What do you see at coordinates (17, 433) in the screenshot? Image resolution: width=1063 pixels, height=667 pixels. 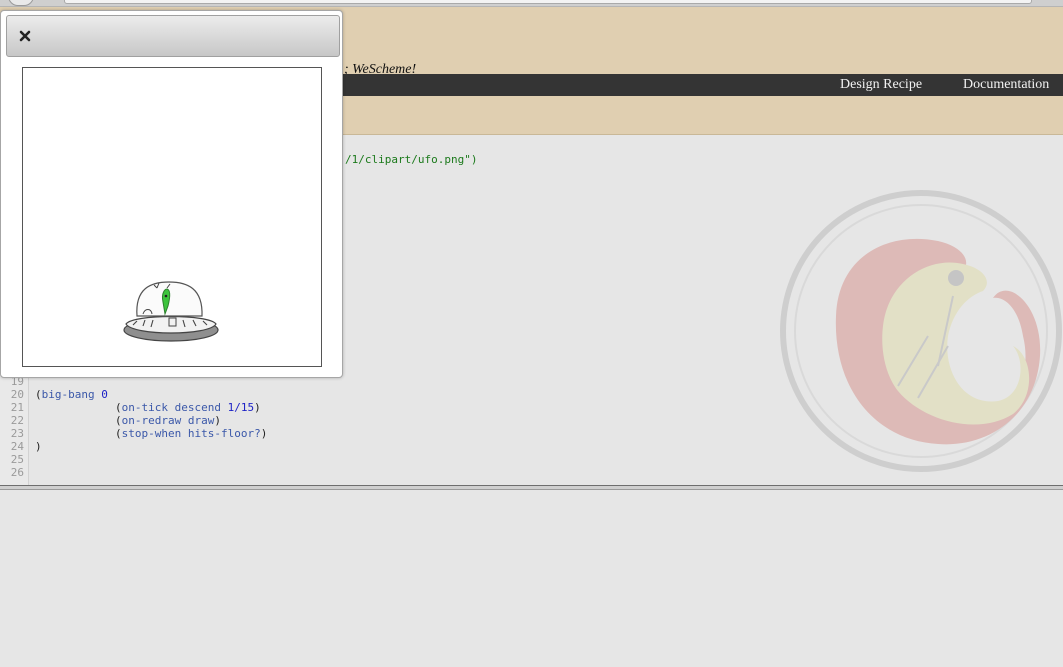 I see `line-number: 23` at bounding box center [17, 433].